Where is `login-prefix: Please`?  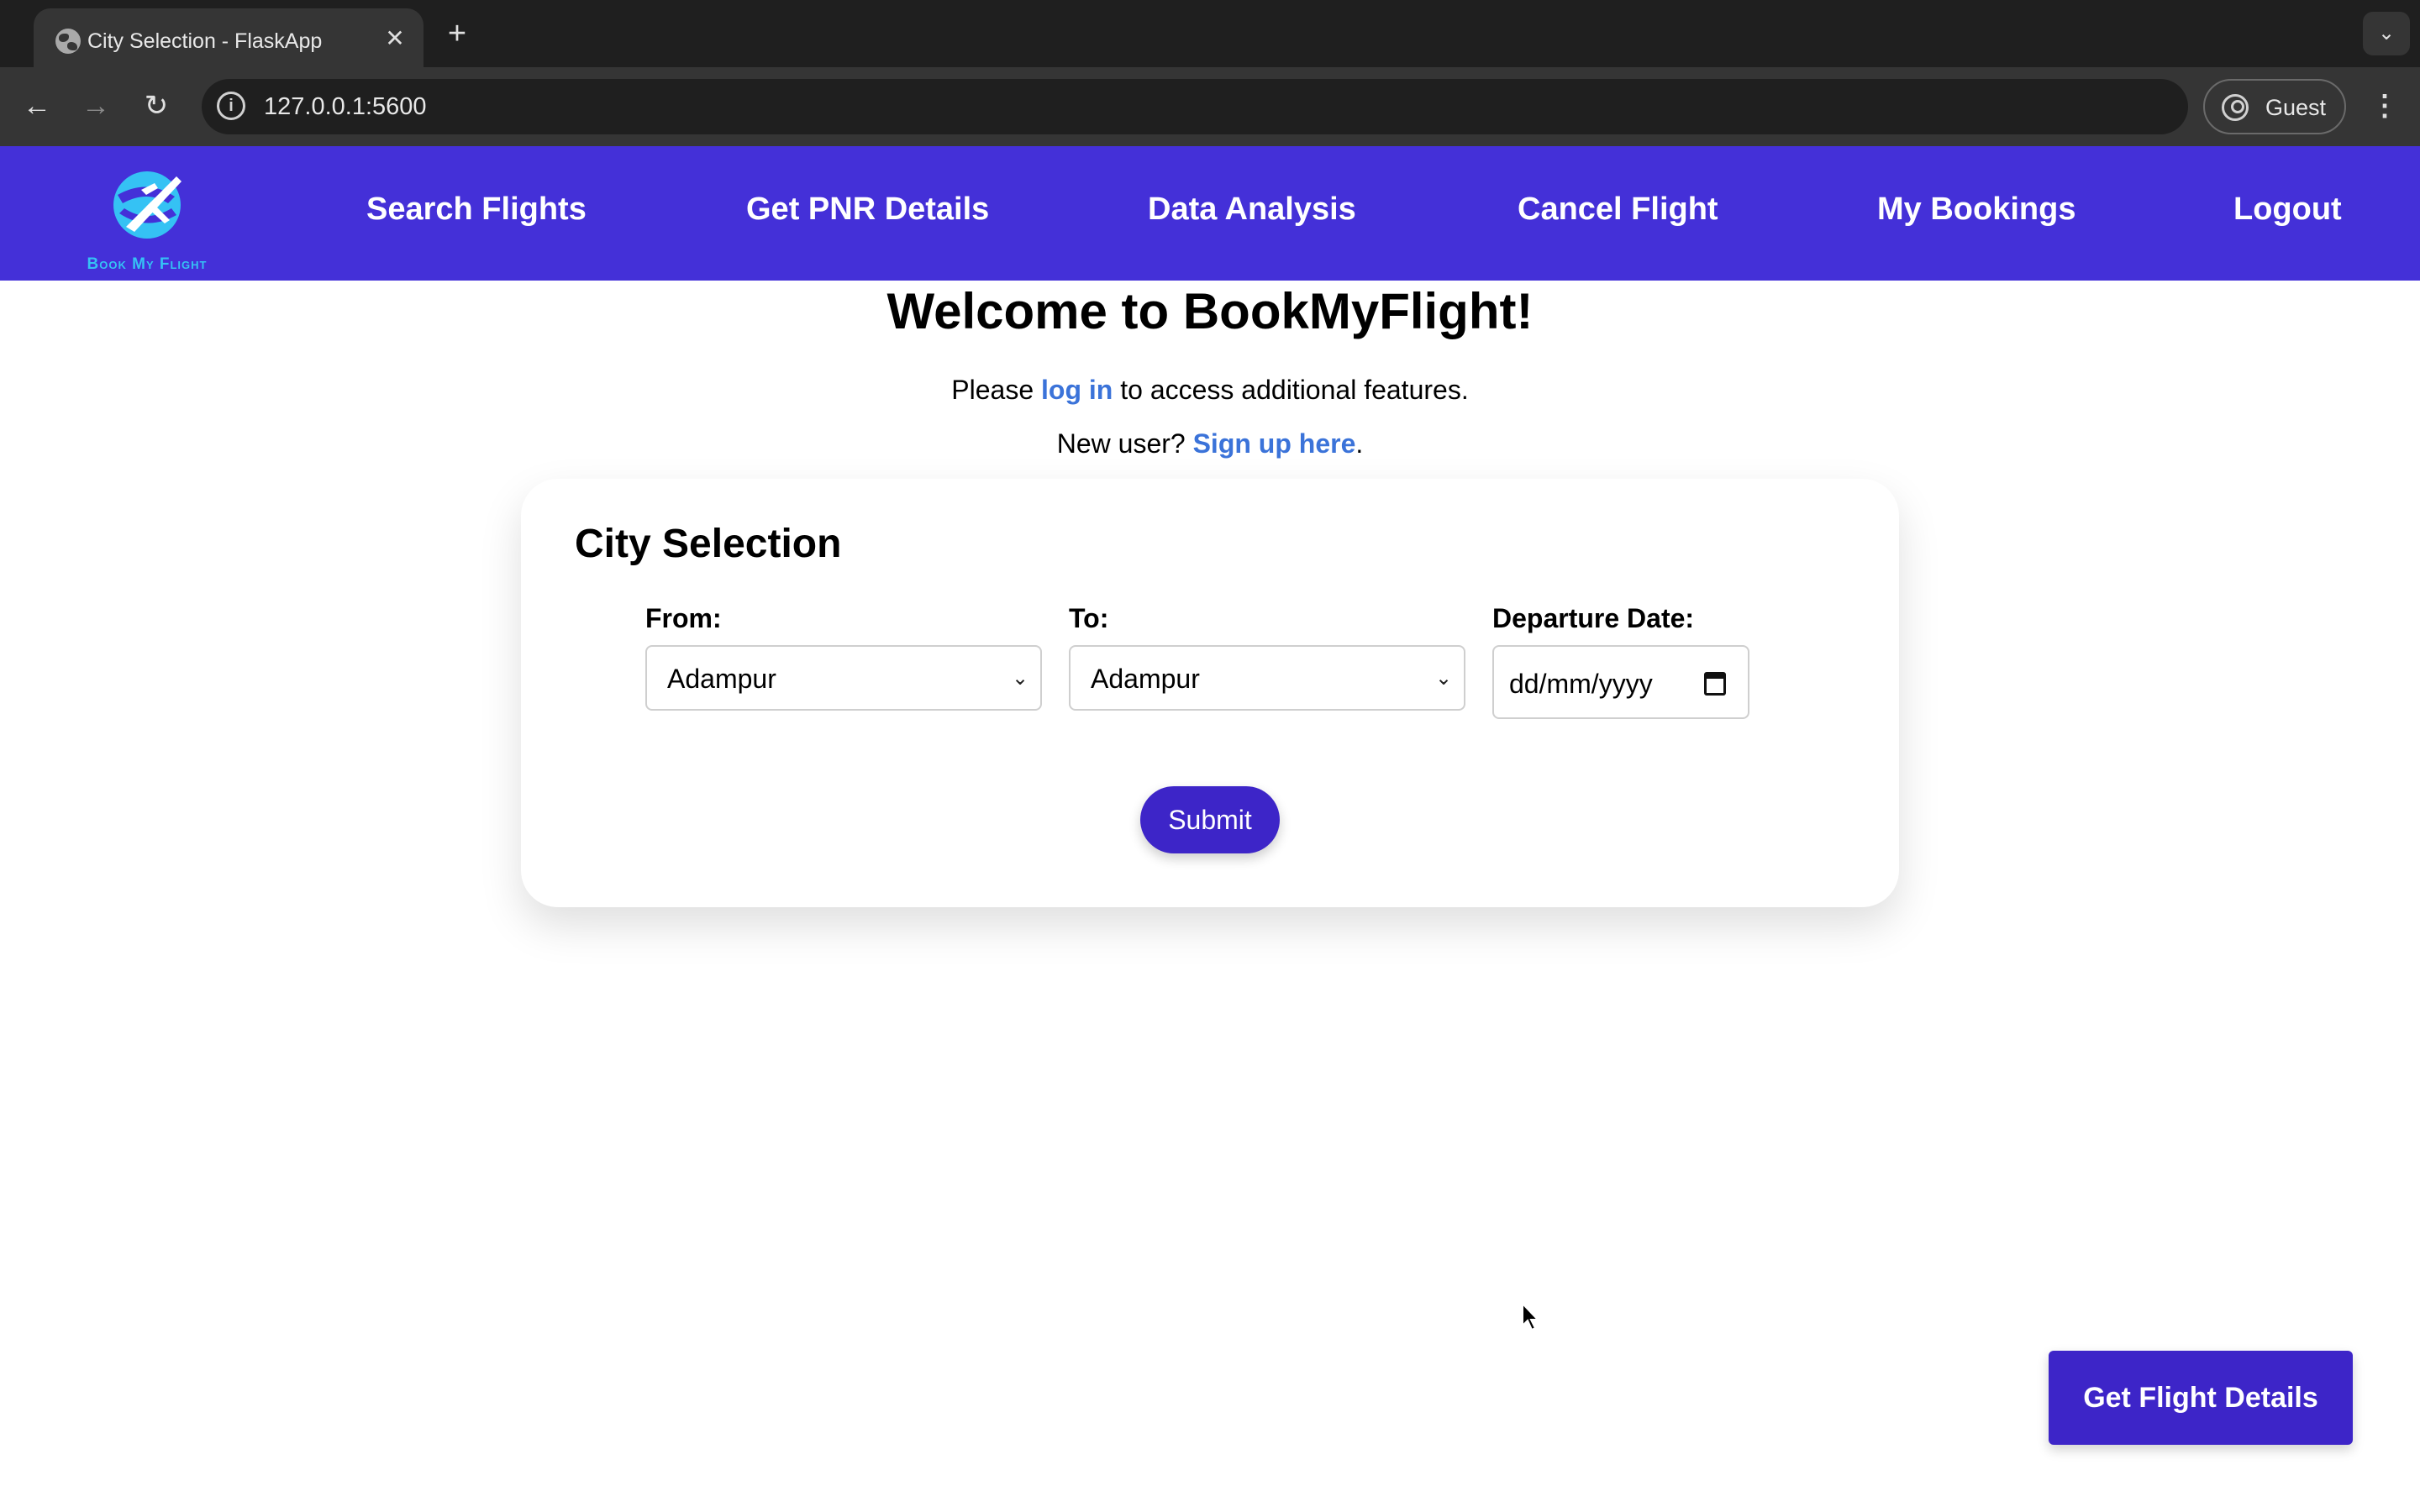 login-prefix: Please is located at coordinates (992, 390).